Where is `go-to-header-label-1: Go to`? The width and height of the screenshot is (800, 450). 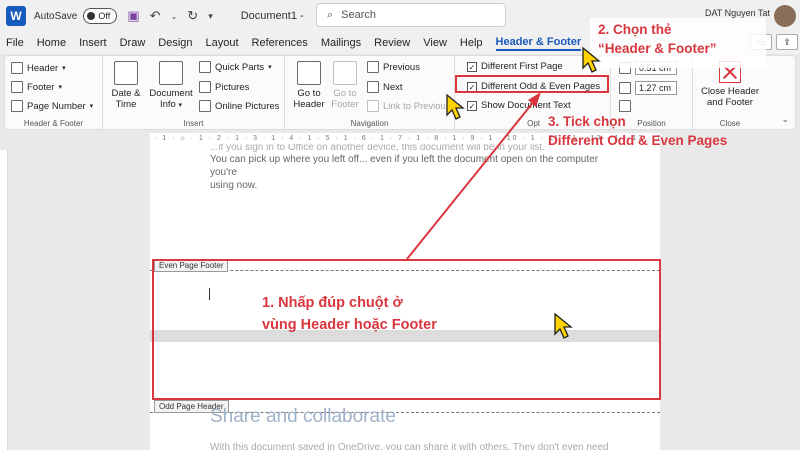 go-to-header-label-1: Go to is located at coordinates (309, 93).